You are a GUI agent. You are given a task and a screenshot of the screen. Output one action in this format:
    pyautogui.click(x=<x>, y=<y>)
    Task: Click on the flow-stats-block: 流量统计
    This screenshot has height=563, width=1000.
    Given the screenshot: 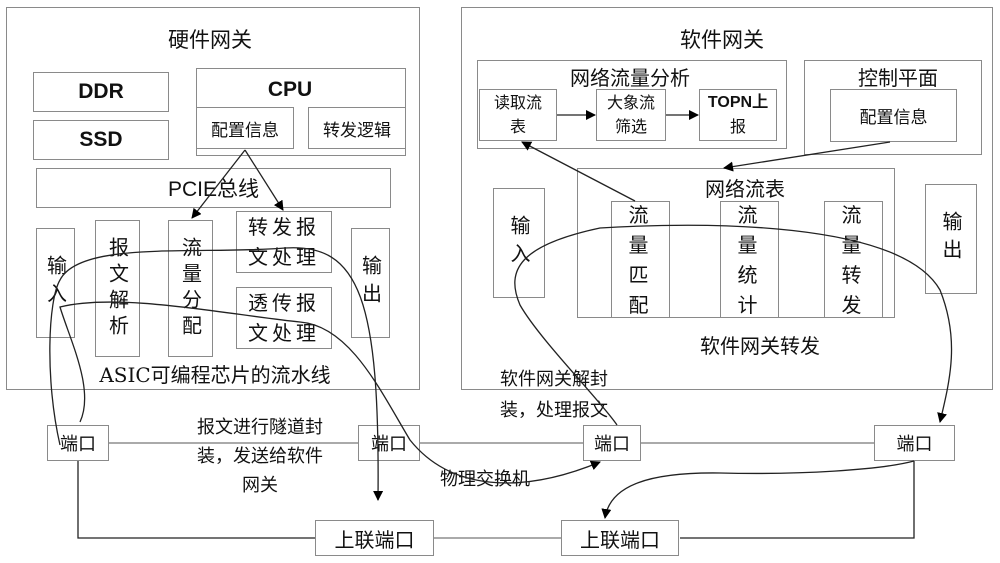 What is the action you would take?
    pyautogui.click(x=749, y=259)
    